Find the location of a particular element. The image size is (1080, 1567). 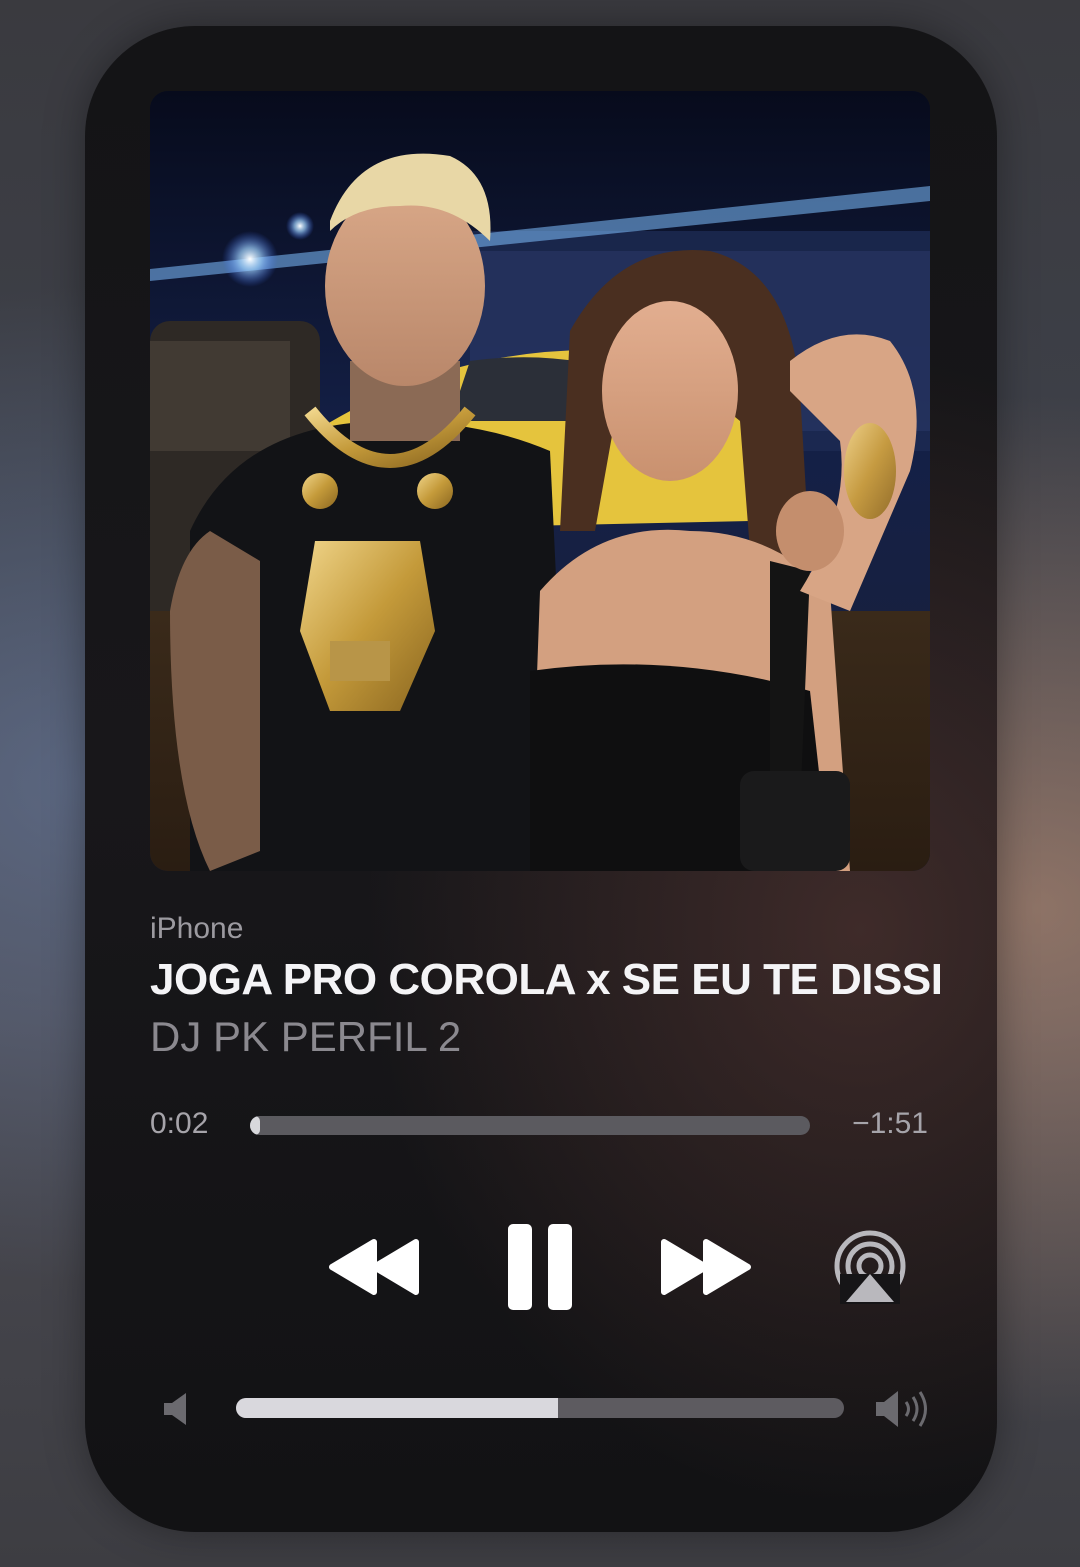

forward-icon is located at coordinates (706, 1267).